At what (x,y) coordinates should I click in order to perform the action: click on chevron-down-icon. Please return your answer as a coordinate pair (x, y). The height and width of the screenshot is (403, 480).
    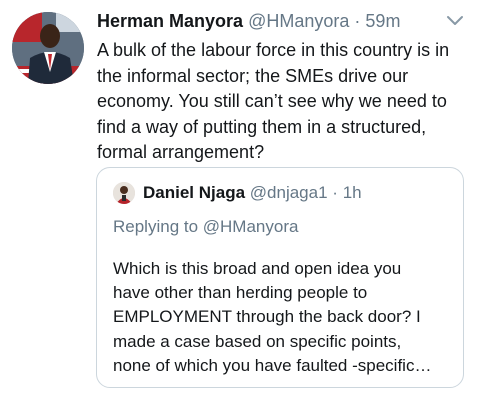
    Looking at the image, I should click on (455, 21).